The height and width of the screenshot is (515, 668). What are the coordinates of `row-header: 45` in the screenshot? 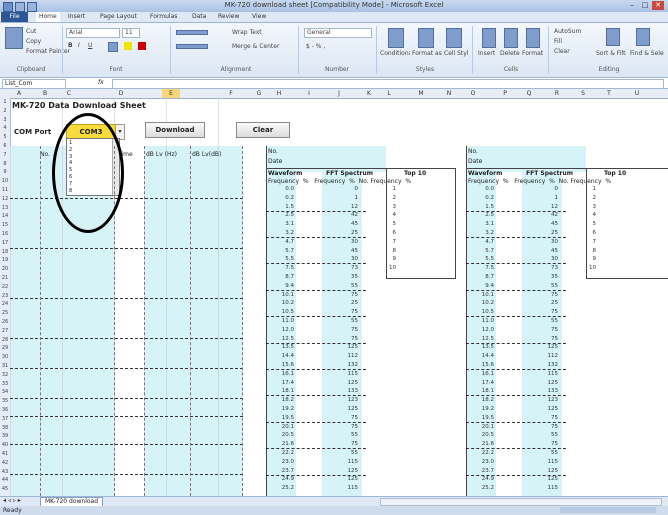 It's located at (5, 489).